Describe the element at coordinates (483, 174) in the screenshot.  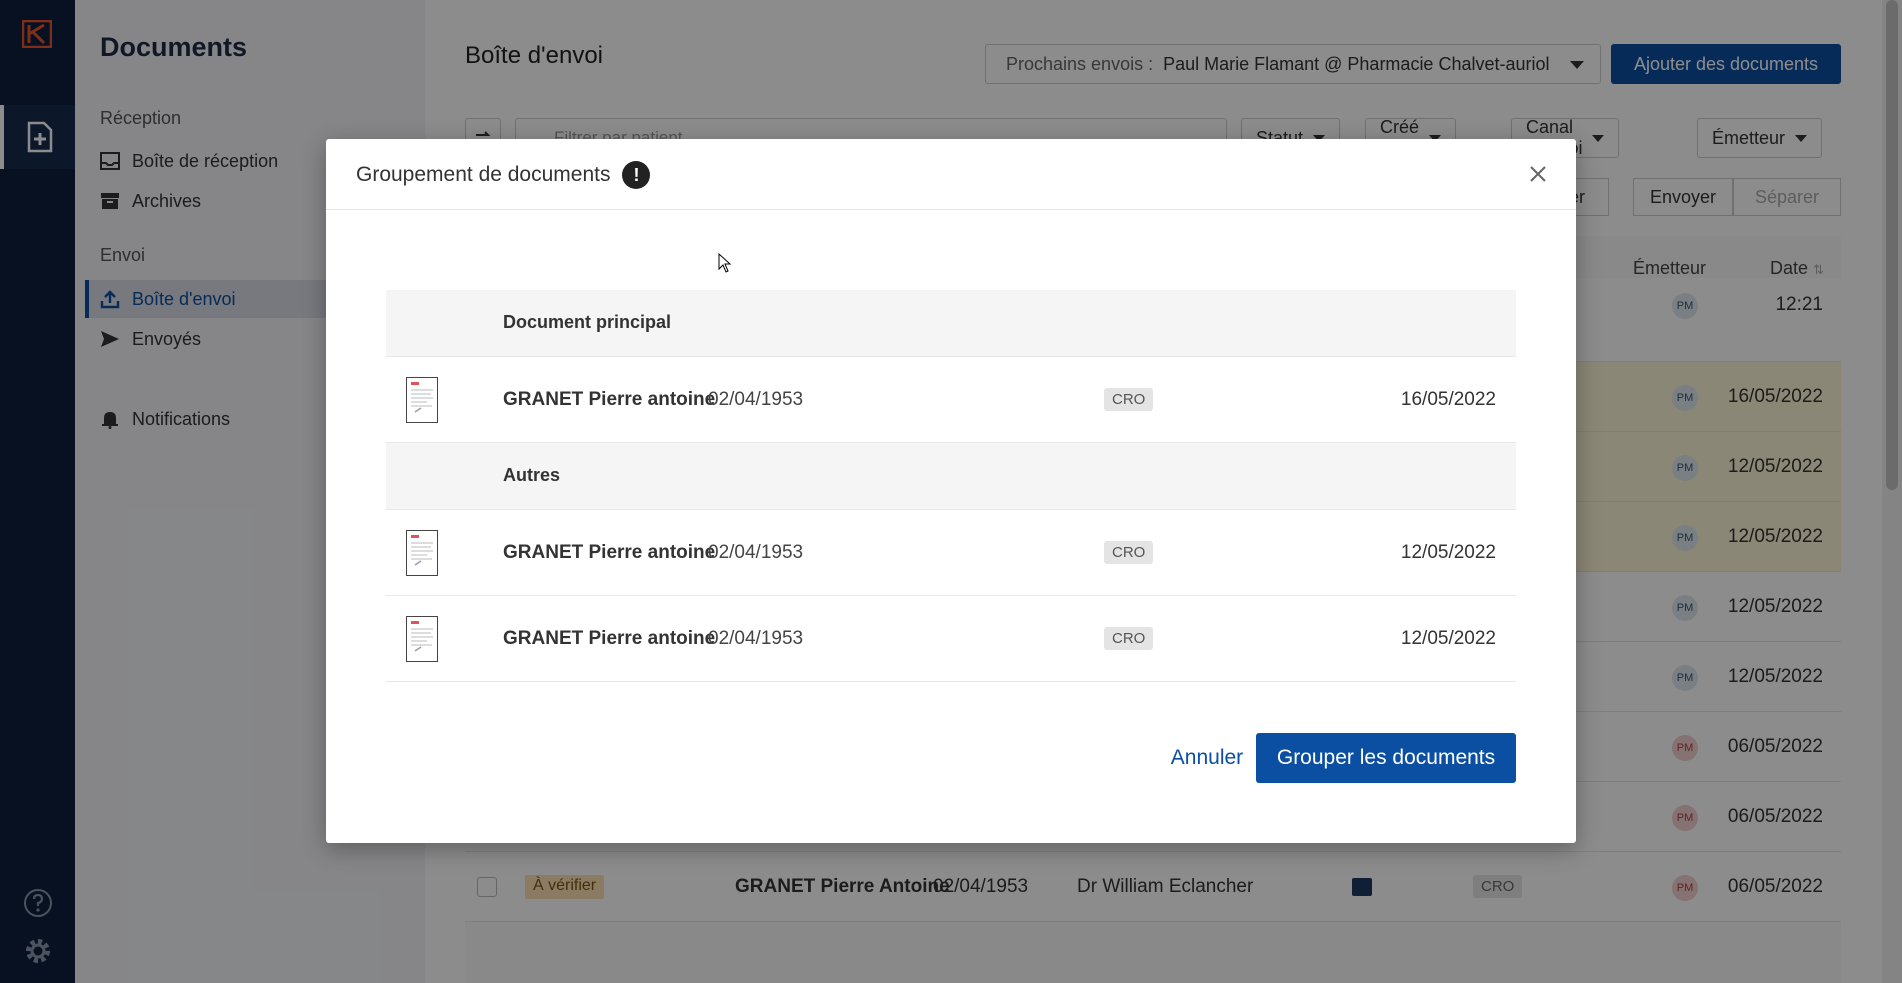
I see `dialog-title-text: Groupement de documents` at that location.